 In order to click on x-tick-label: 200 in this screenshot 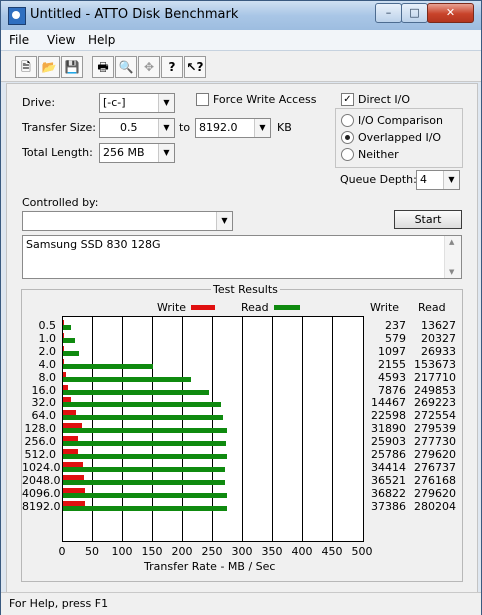, I will do `click(182, 551)`.